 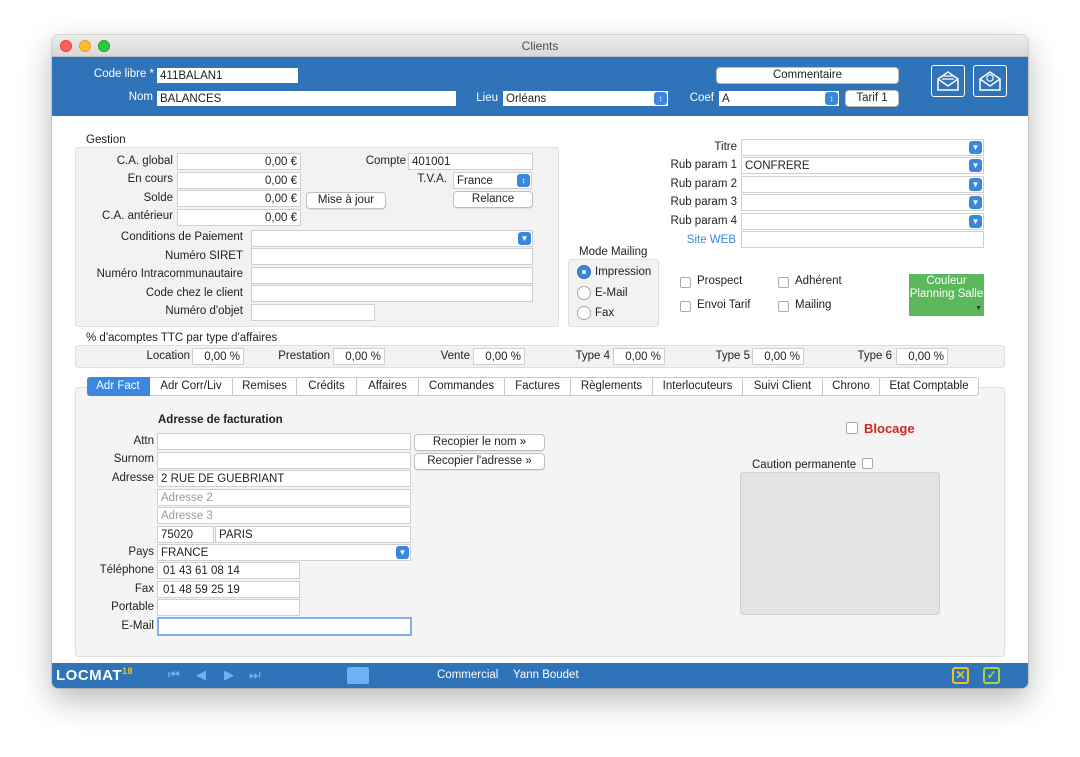 What do you see at coordinates (470, 161) in the screenshot?
I see `compte-input: 401001` at bounding box center [470, 161].